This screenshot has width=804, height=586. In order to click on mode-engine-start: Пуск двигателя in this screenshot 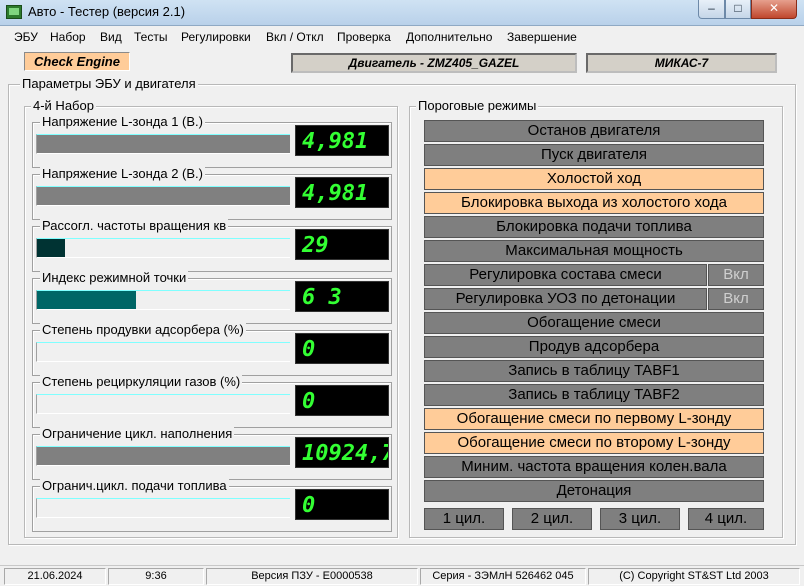, I will do `click(594, 155)`.